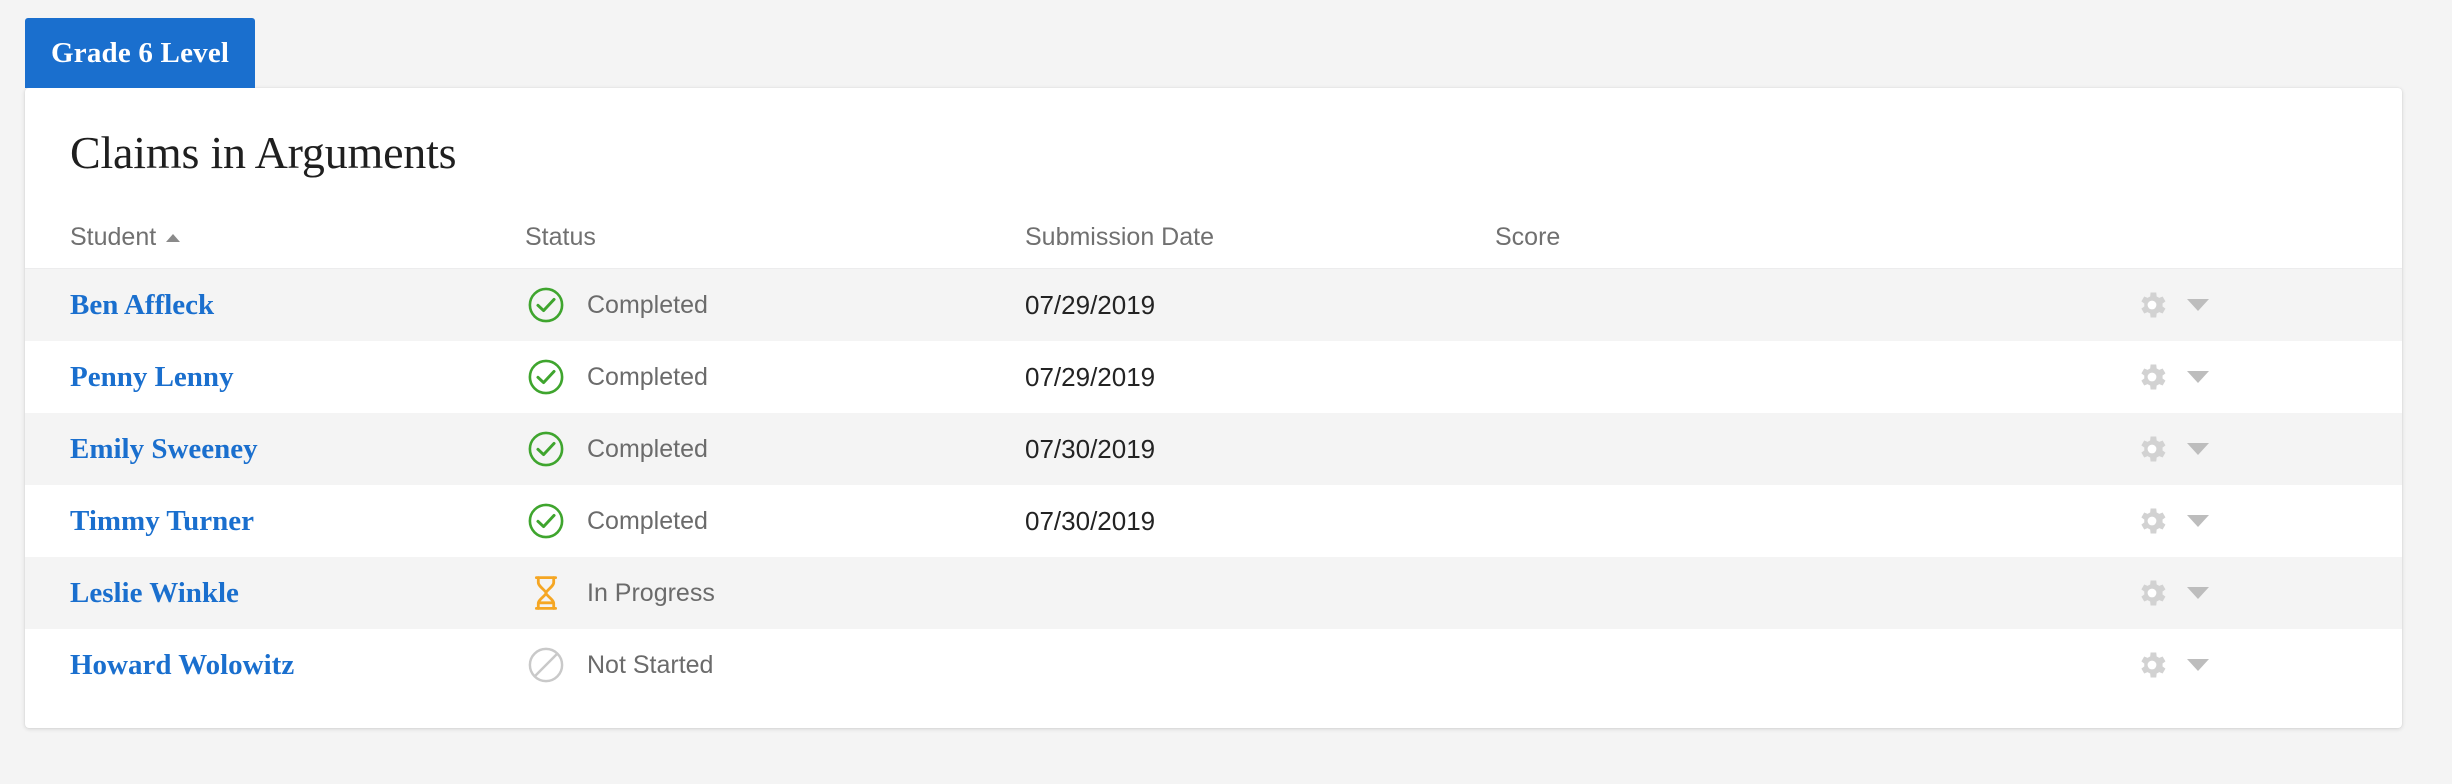 This screenshot has width=2452, height=784. Describe the element at coordinates (275, 377) in the screenshot. I see `student-cell: Penny Lenny` at that location.